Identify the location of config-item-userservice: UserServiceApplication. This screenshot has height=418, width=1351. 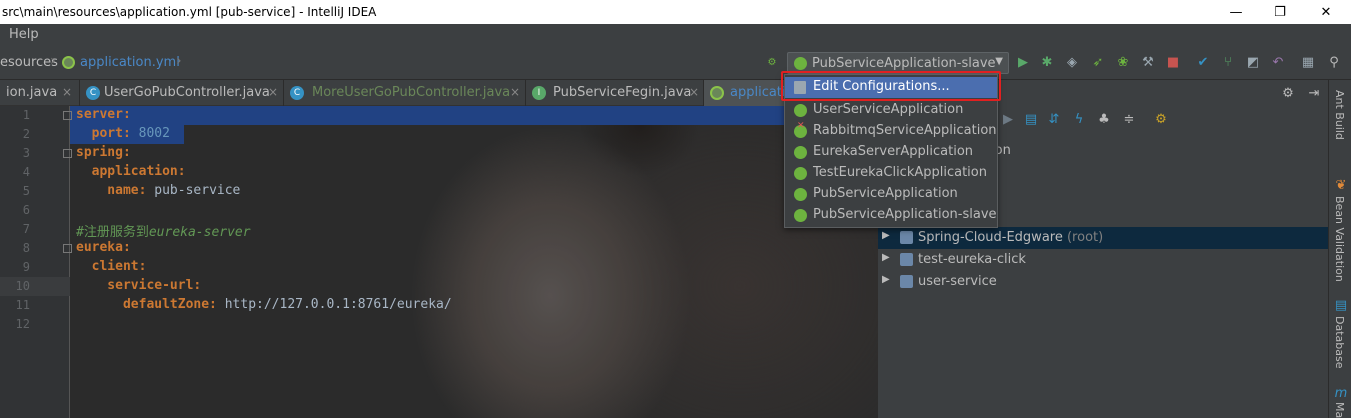
(891, 110).